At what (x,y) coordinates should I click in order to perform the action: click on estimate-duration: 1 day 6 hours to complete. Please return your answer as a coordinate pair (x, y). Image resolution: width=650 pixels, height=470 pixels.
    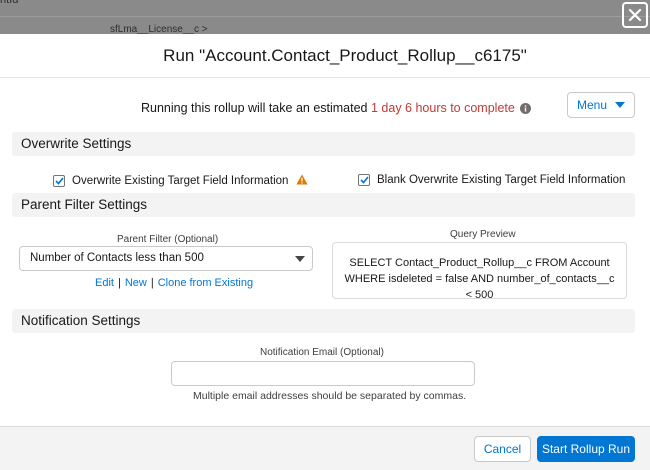
    Looking at the image, I should click on (442, 108).